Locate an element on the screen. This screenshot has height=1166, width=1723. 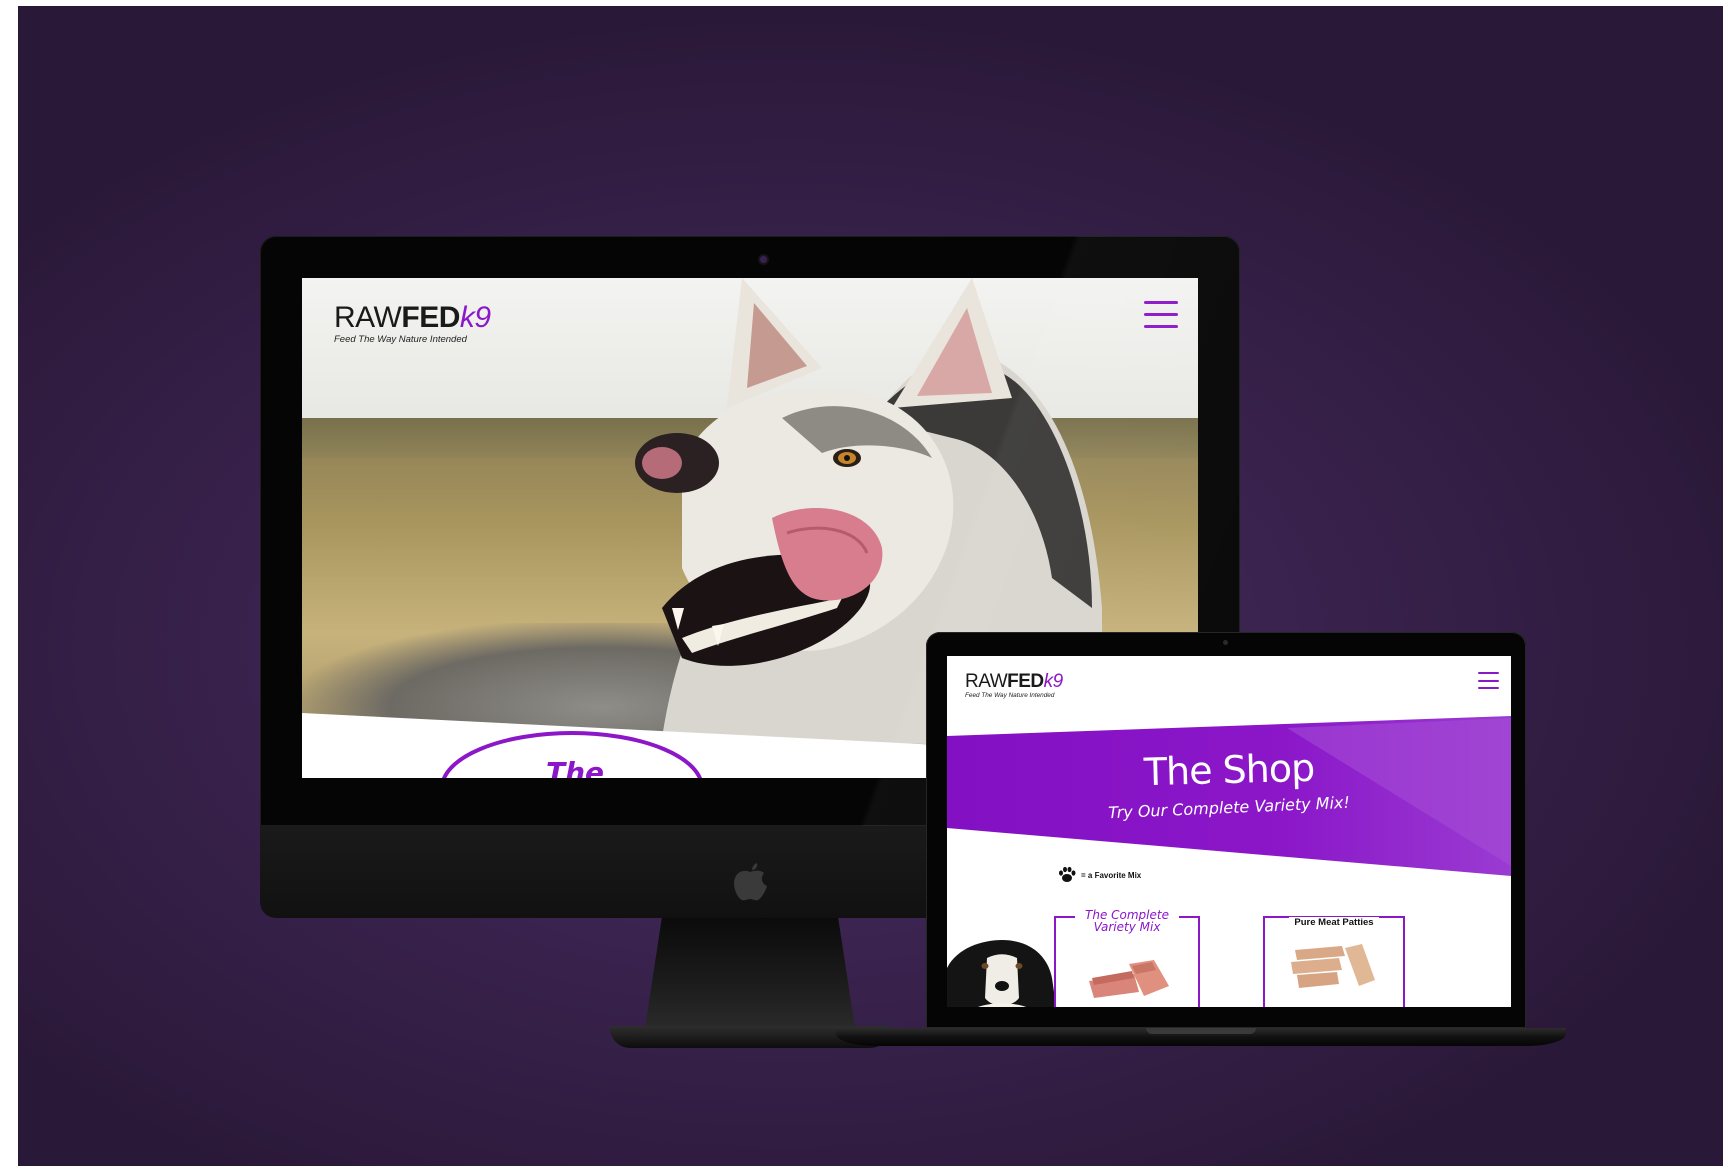
product-title: Pure Meat Patties is located at coordinates (1334, 921).